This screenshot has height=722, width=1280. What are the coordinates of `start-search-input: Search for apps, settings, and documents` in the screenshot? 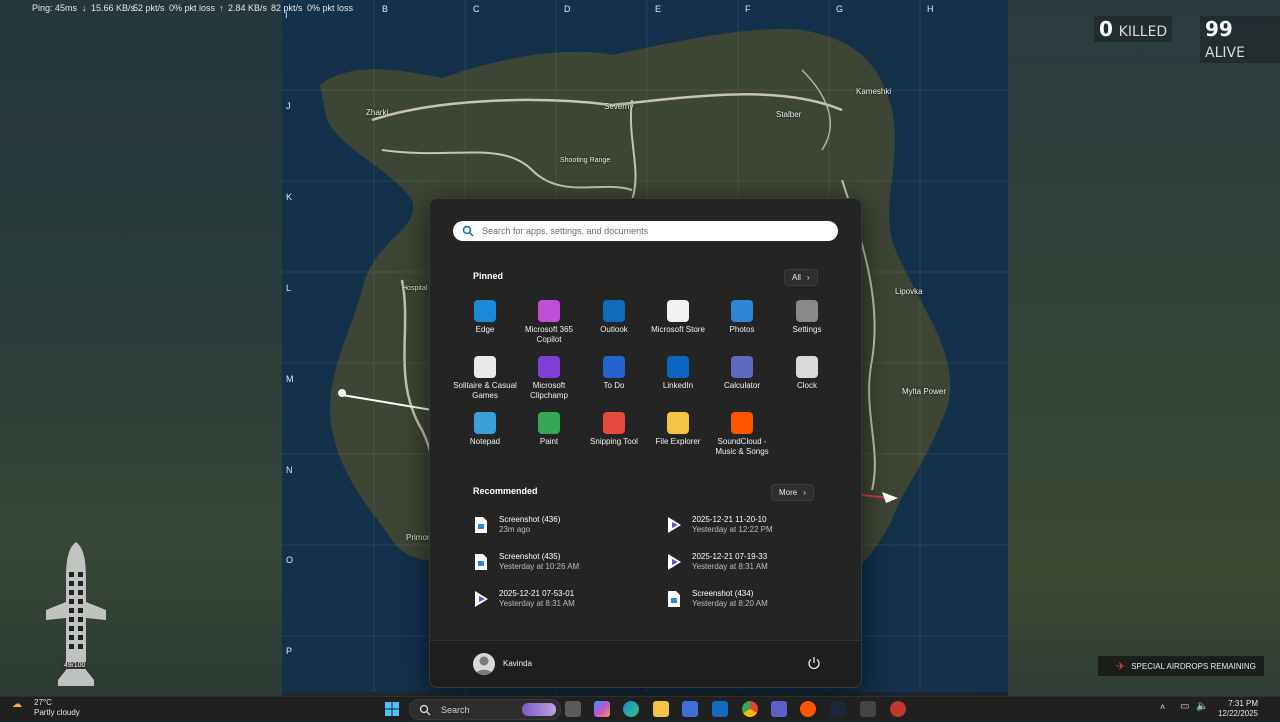 It's located at (645, 231).